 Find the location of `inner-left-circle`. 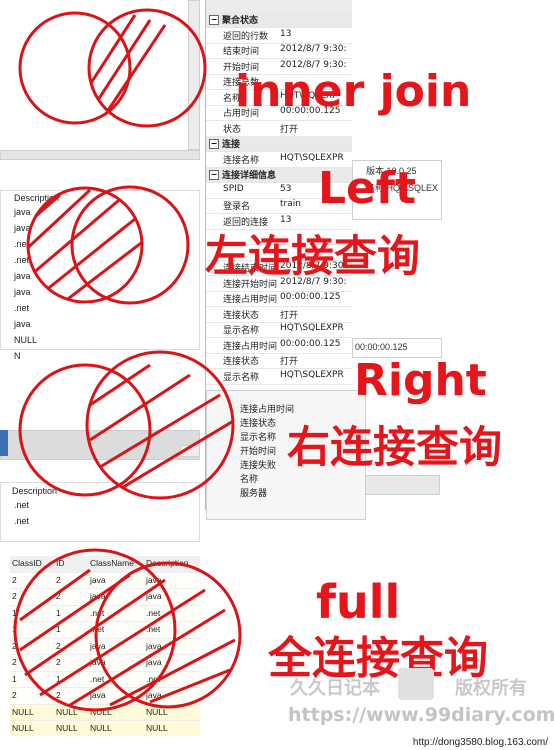

inner-left-circle is located at coordinates (75, 68).